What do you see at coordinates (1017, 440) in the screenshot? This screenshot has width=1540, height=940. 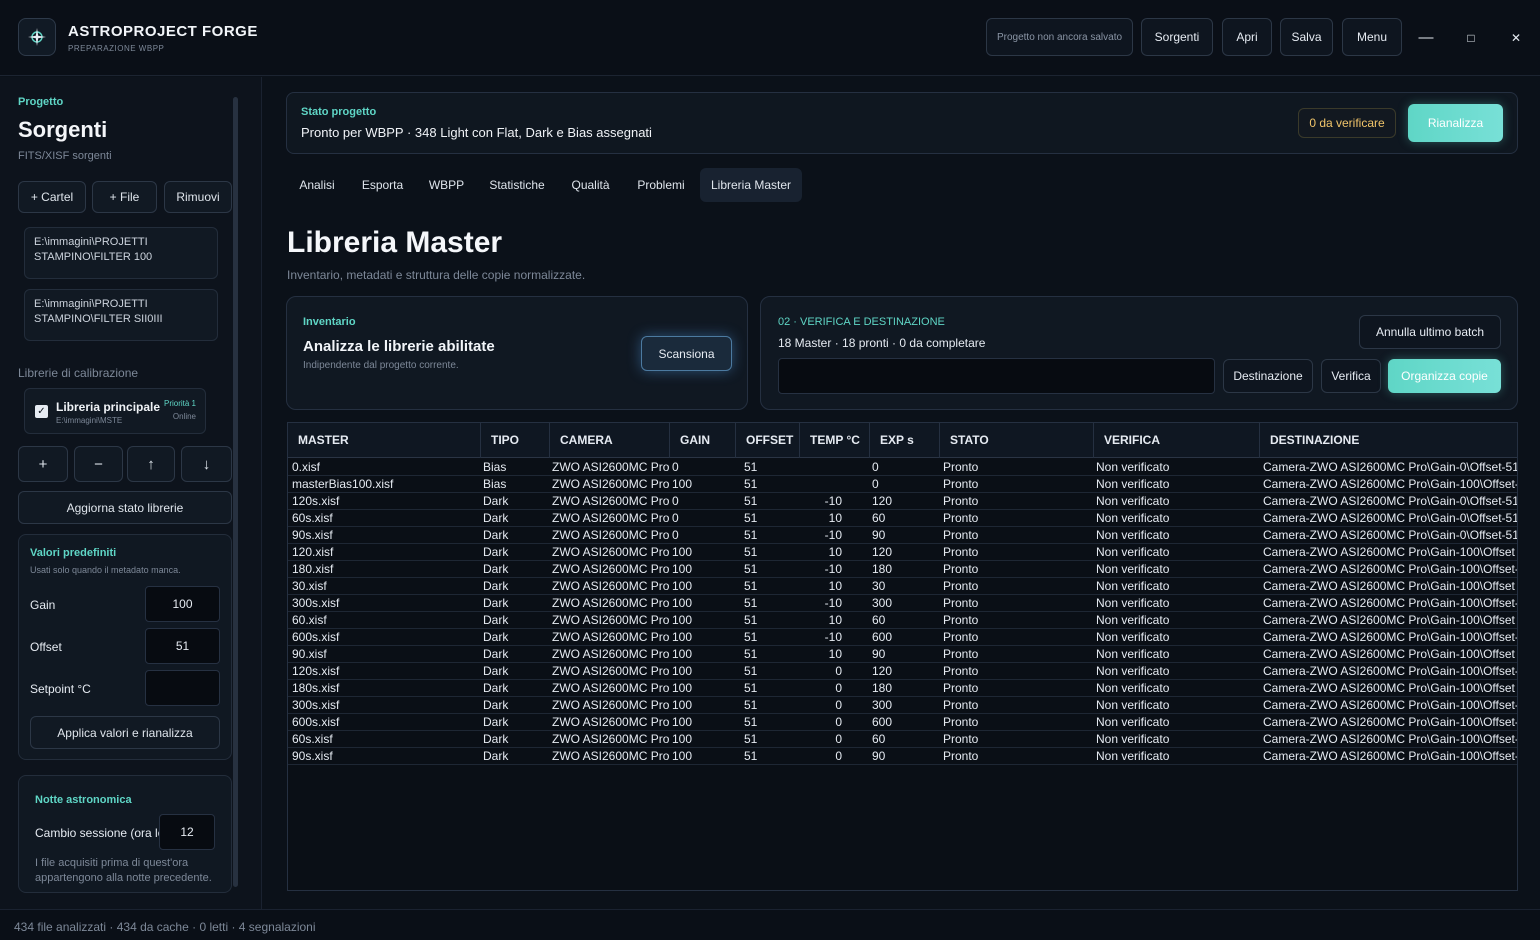 I see `column-header-stato: STATO` at bounding box center [1017, 440].